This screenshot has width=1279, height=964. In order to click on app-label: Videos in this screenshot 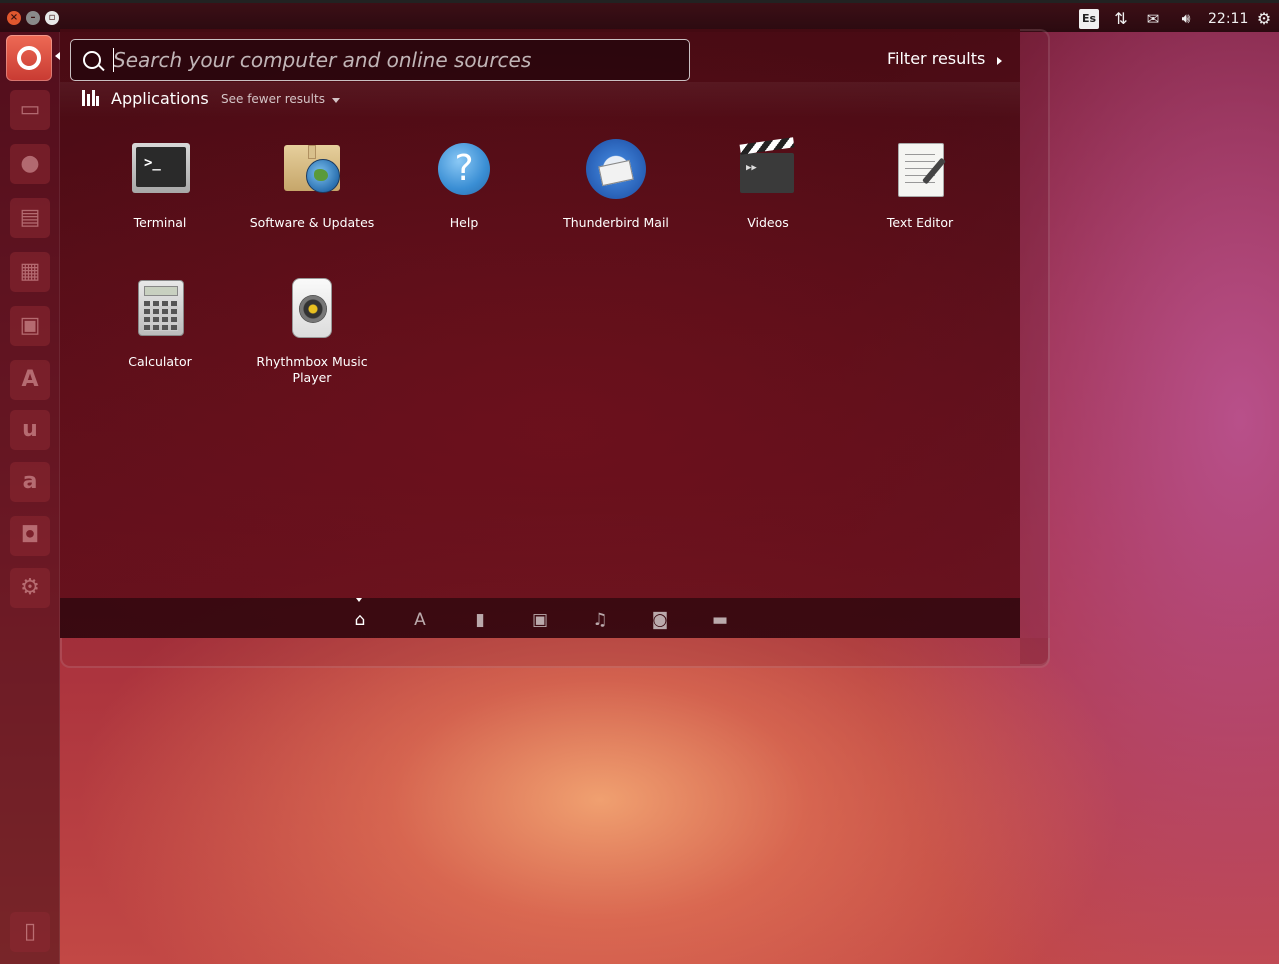, I will do `click(768, 222)`.